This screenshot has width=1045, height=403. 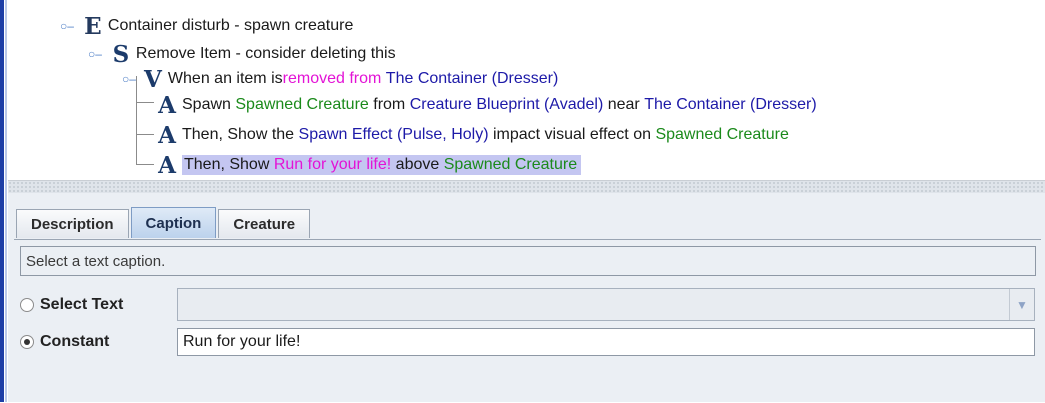 What do you see at coordinates (606, 304) in the screenshot?
I see `select-text-combo: ▼` at bounding box center [606, 304].